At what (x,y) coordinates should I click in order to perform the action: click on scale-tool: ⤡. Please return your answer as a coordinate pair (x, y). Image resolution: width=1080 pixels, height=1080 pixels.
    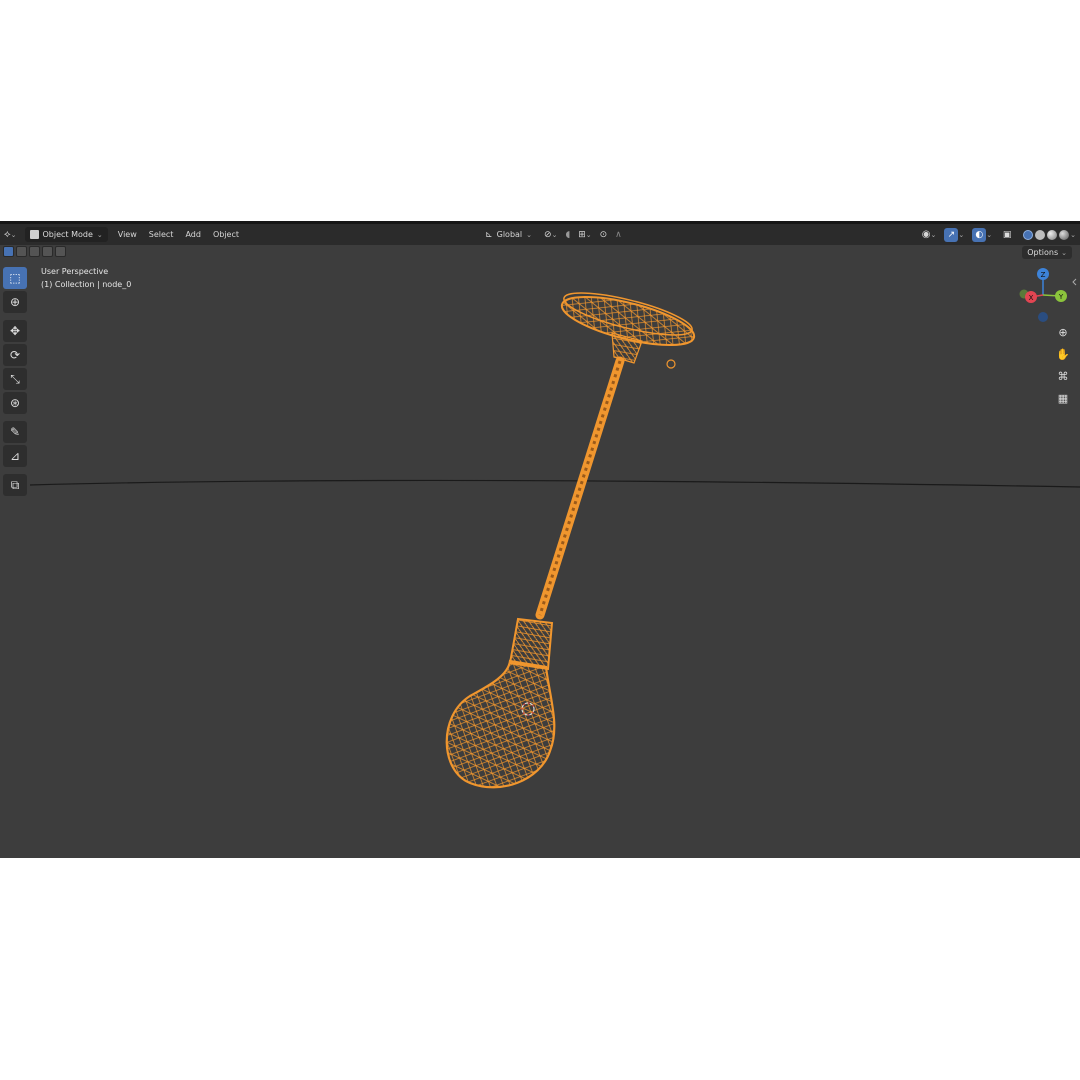
    Looking at the image, I should click on (15, 379).